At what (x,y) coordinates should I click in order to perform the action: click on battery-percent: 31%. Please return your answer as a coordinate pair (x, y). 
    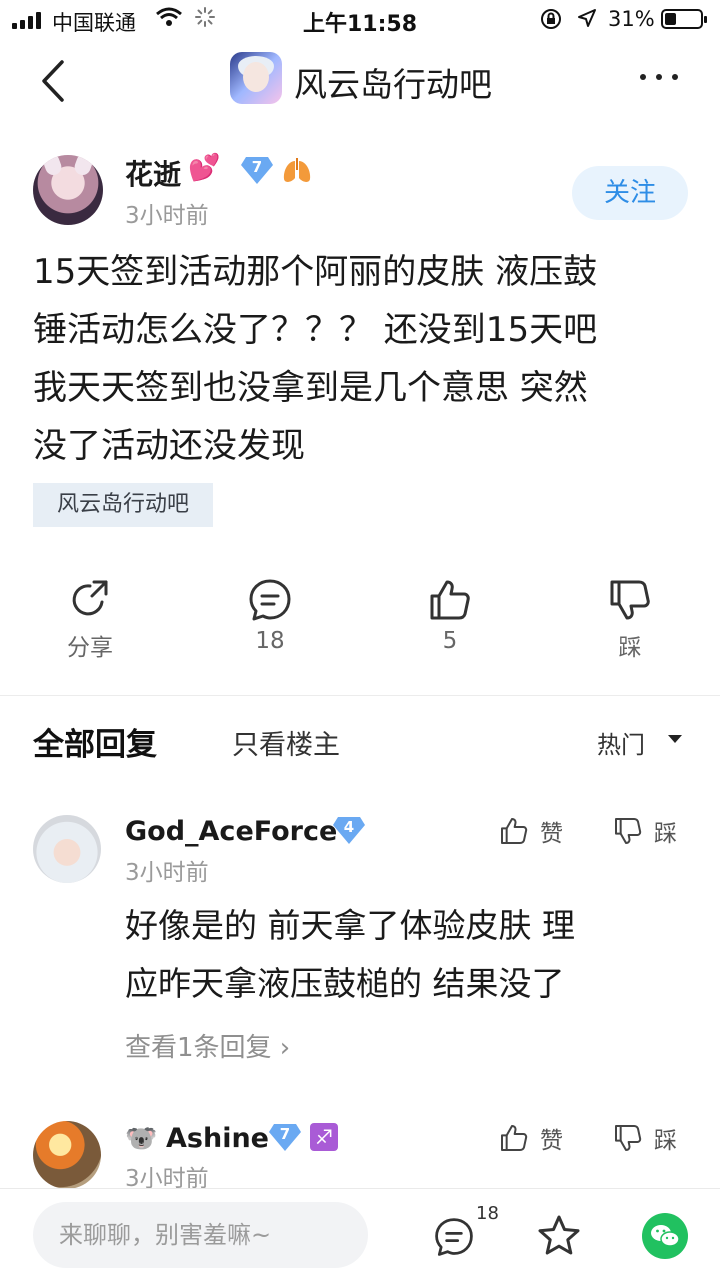
    Looking at the image, I should click on (631, 19).